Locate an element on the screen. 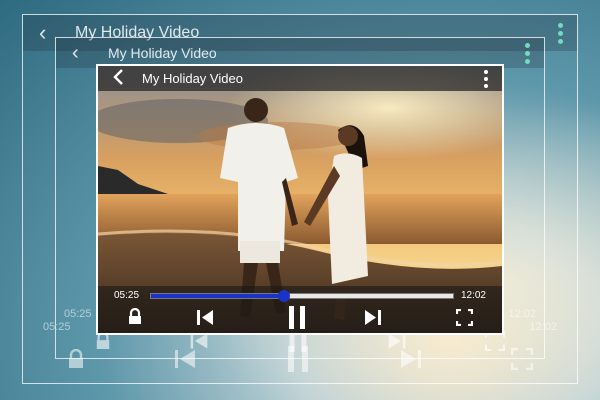 The width and height of the screenshot is (600, 400). current-time: 05:25 is located at coordinates (127, 295).